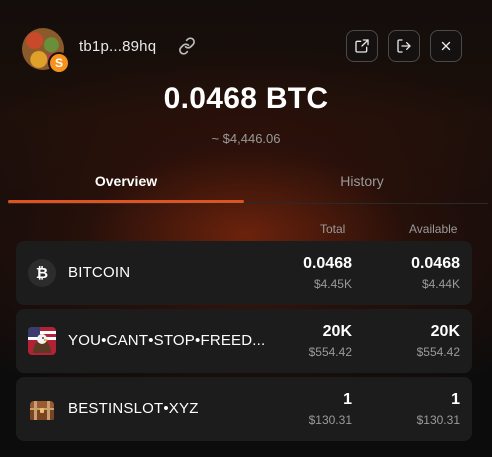 The image size is (492, 457). What do you see at coordinates (455, 399) in the screenshot?
I see `token-available: 1` at bounding box center [455, 399].